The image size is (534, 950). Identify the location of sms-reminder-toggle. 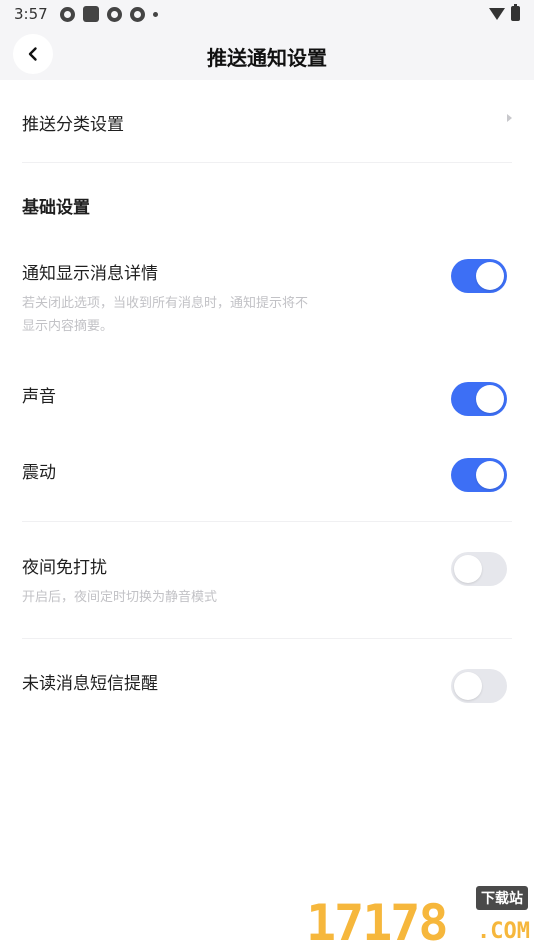
(479, 686).